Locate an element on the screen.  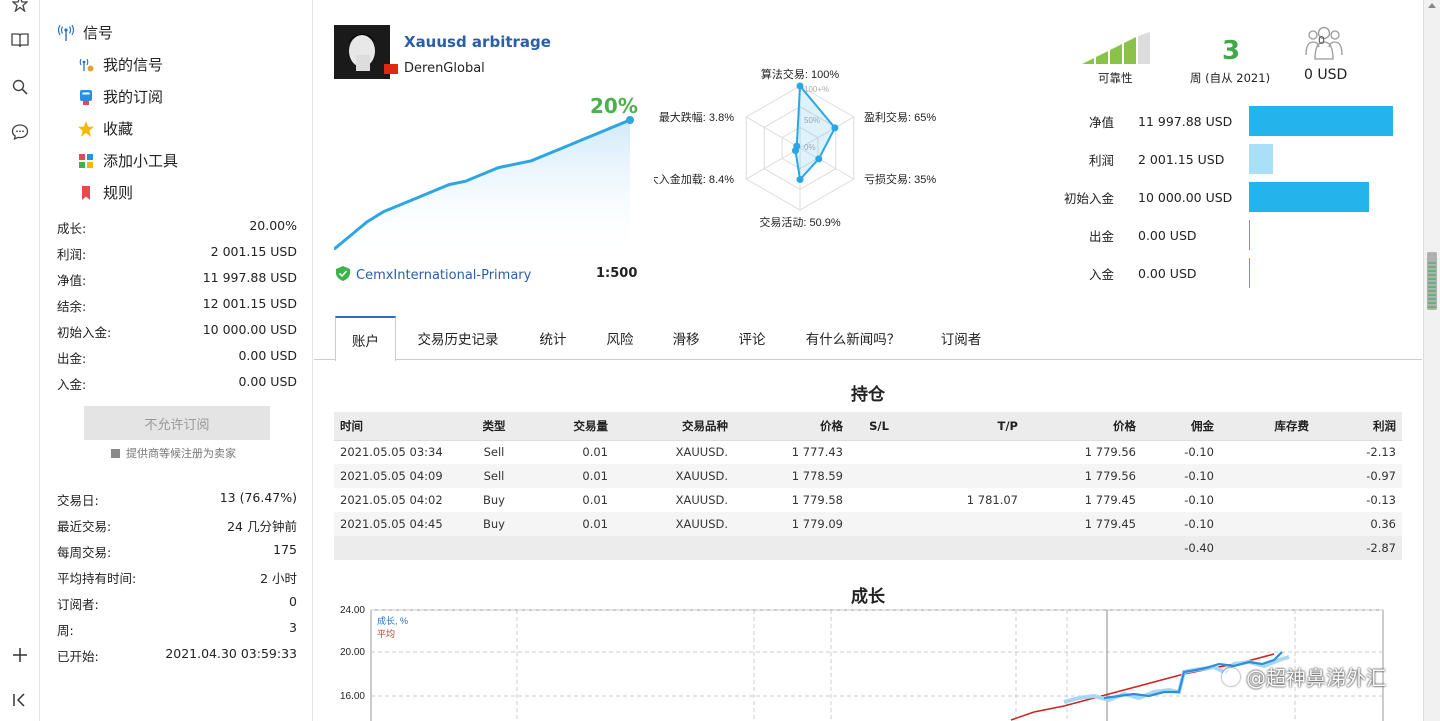
scrollbar is located at coordinates (1431, 360).